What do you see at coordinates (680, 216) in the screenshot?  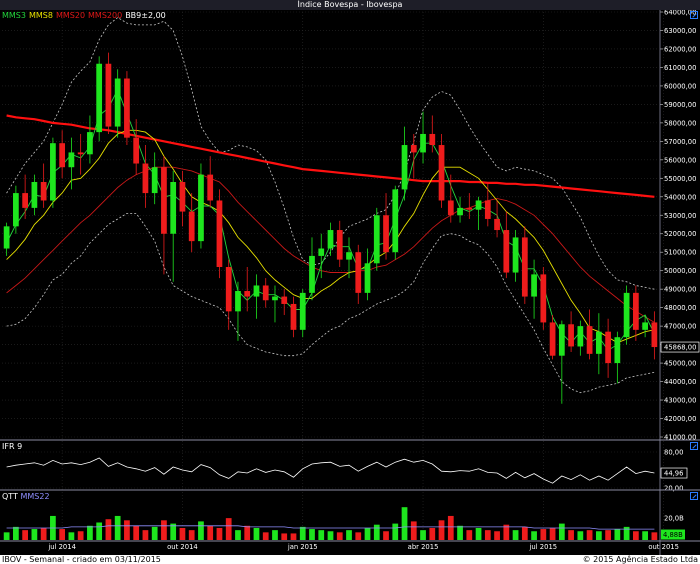 I see `price-axis-tick-label: 53000,00` at bounding box center [680, 216].